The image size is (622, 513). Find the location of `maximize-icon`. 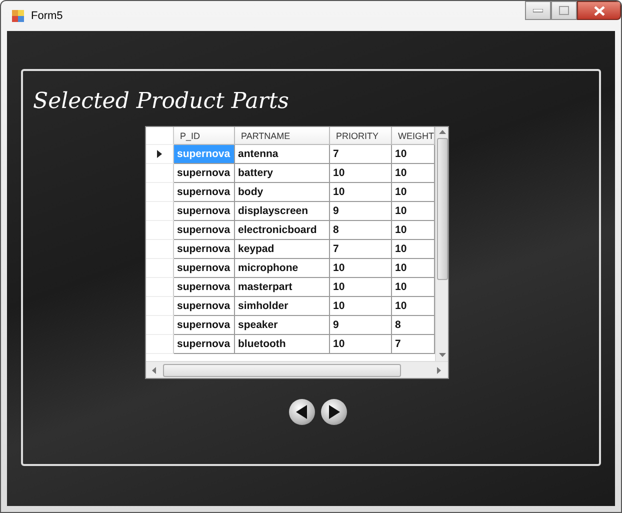

maximize-icon is located at coordinates (564, 10).